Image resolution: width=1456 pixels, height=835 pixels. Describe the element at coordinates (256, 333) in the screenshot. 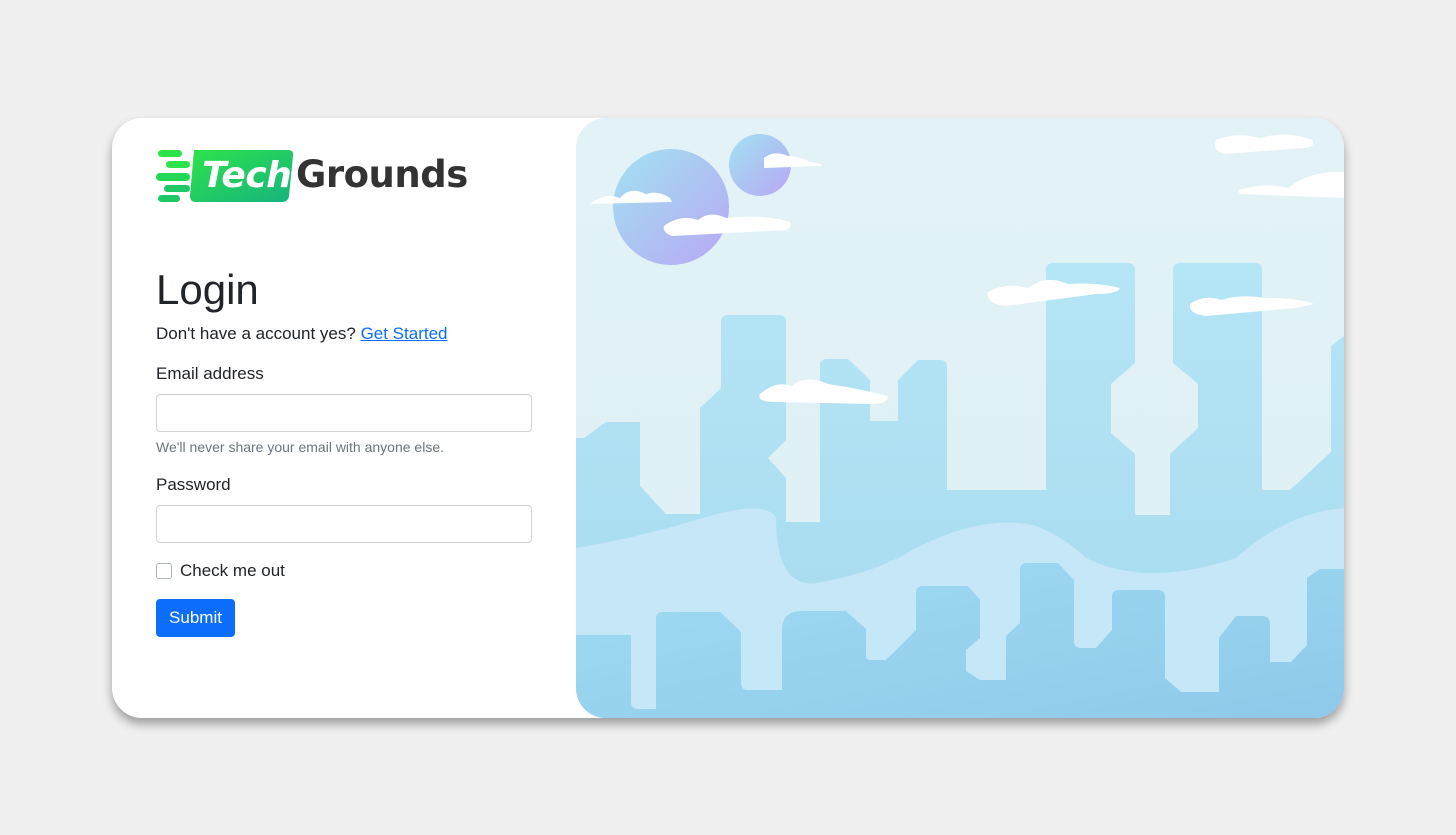

I see `signup-prompt-text: Don't have a account yes?` at that location.